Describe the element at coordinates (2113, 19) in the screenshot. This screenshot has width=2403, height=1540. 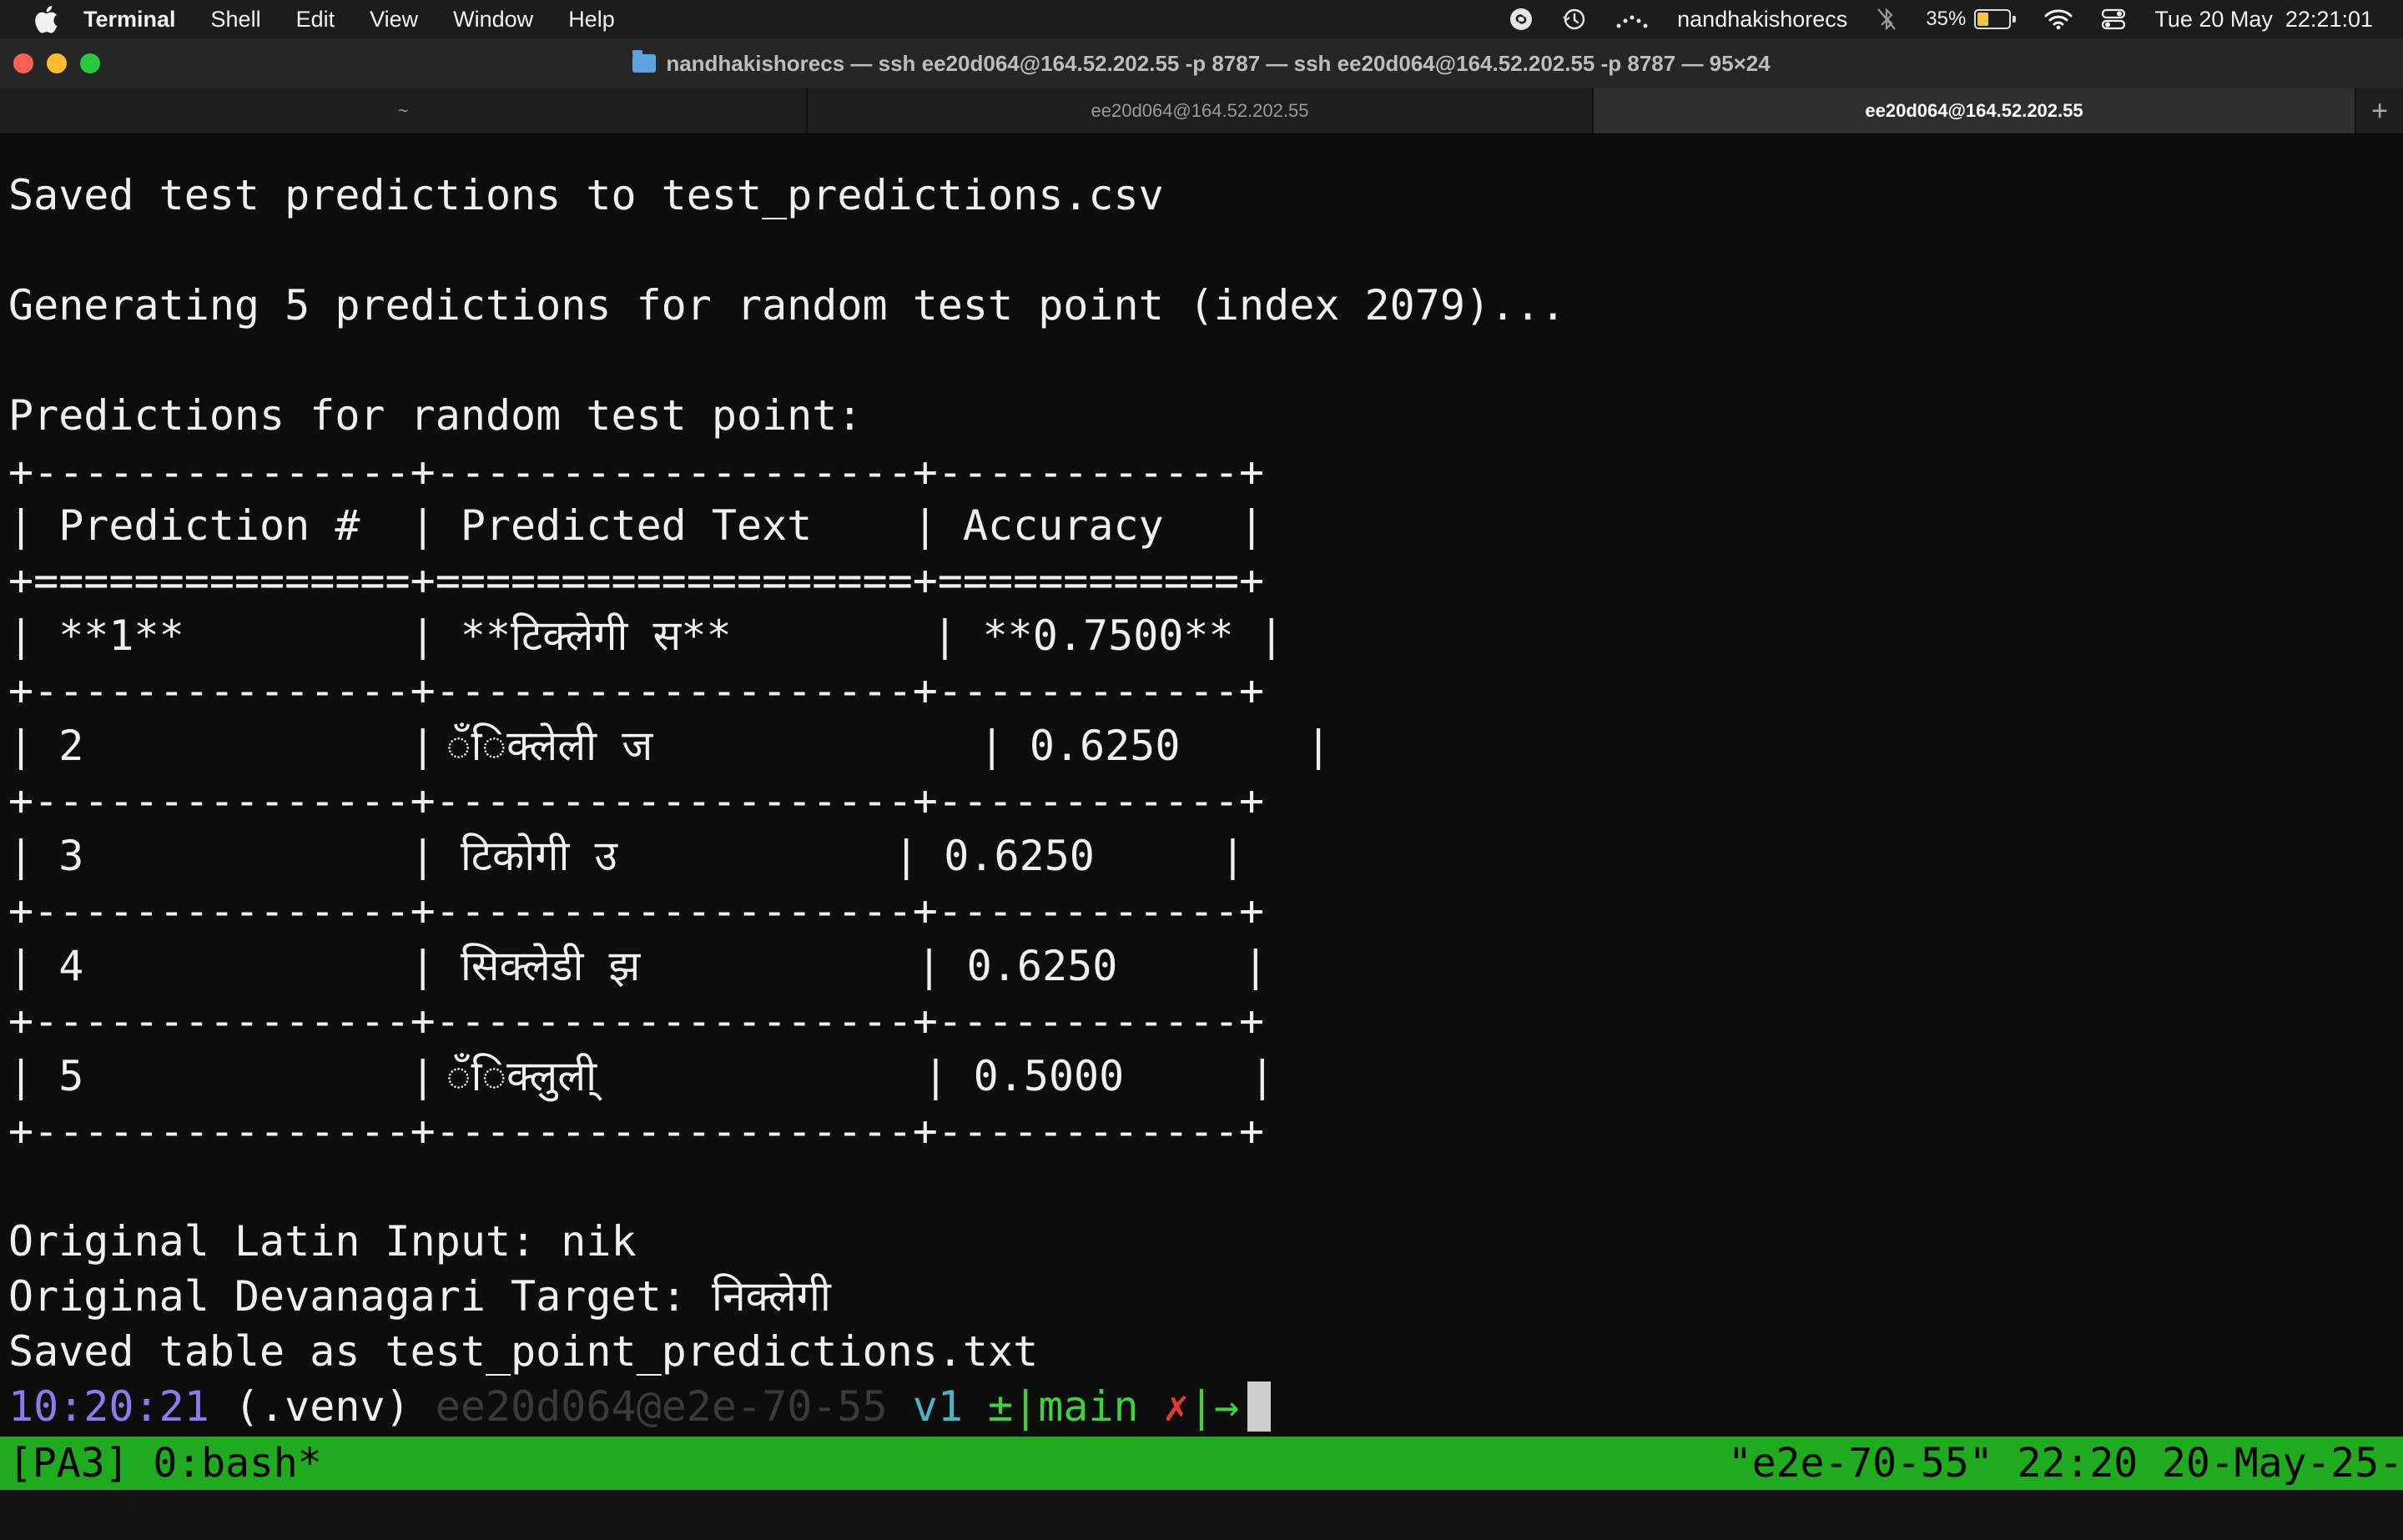
I see `control-center-icon` at that location.